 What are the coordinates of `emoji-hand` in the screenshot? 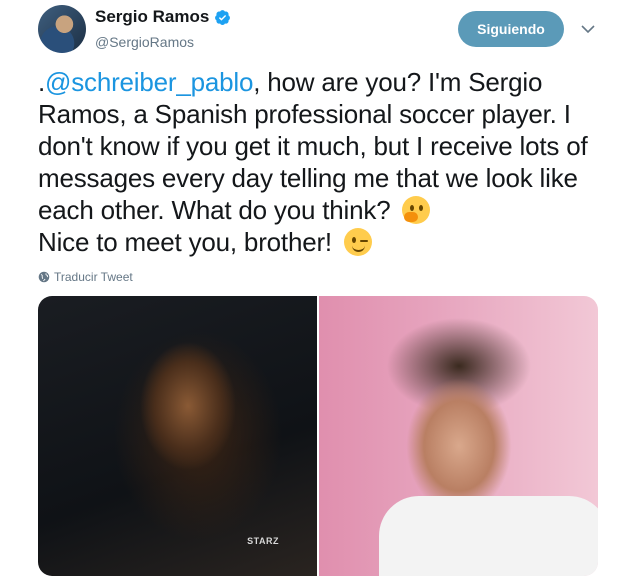 It's located at (411, 217).